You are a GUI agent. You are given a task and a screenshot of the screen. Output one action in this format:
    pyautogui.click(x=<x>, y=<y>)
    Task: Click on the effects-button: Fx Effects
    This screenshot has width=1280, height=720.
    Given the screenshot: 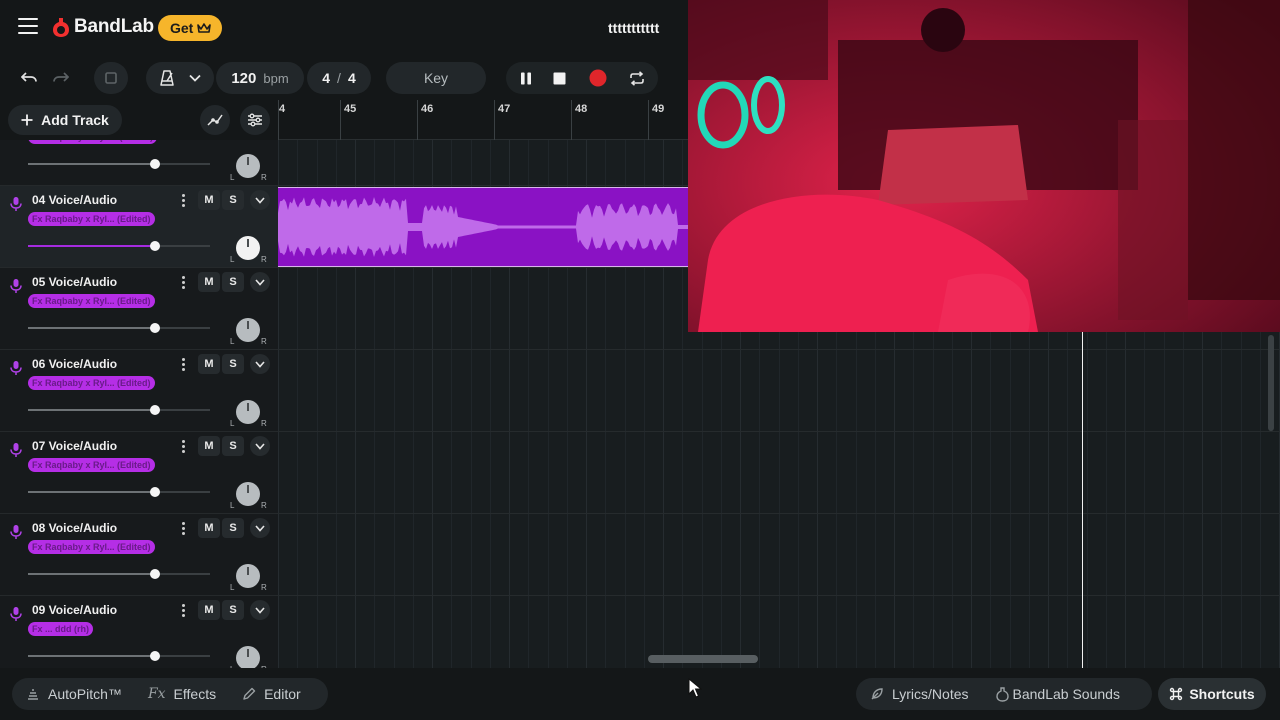 What is the action you would take?
    pyautogui.click(x=182, y=694)
    